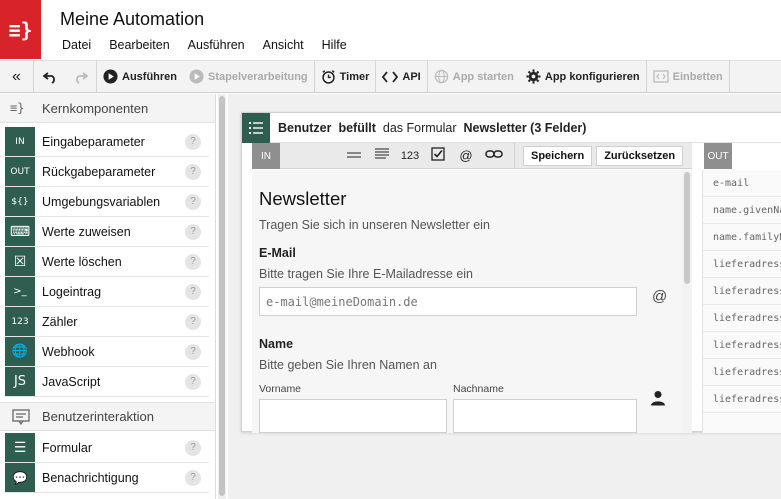 The height and width of the screenshot is (499, 781). I want to click on form-title: Newsletter, so click(303, 198).